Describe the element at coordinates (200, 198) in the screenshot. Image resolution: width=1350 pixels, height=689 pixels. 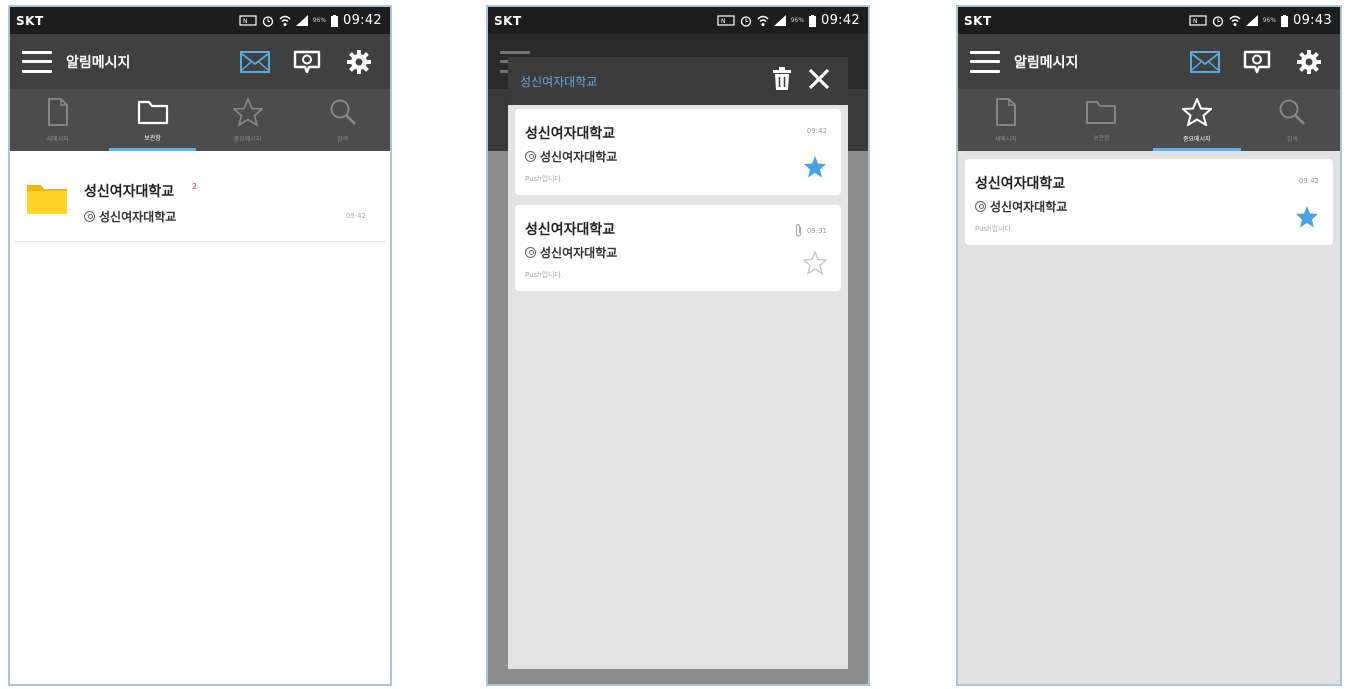
I see `folder-list-item: 성신여자대학교 2 성신여자대학교 09:42` at that location.